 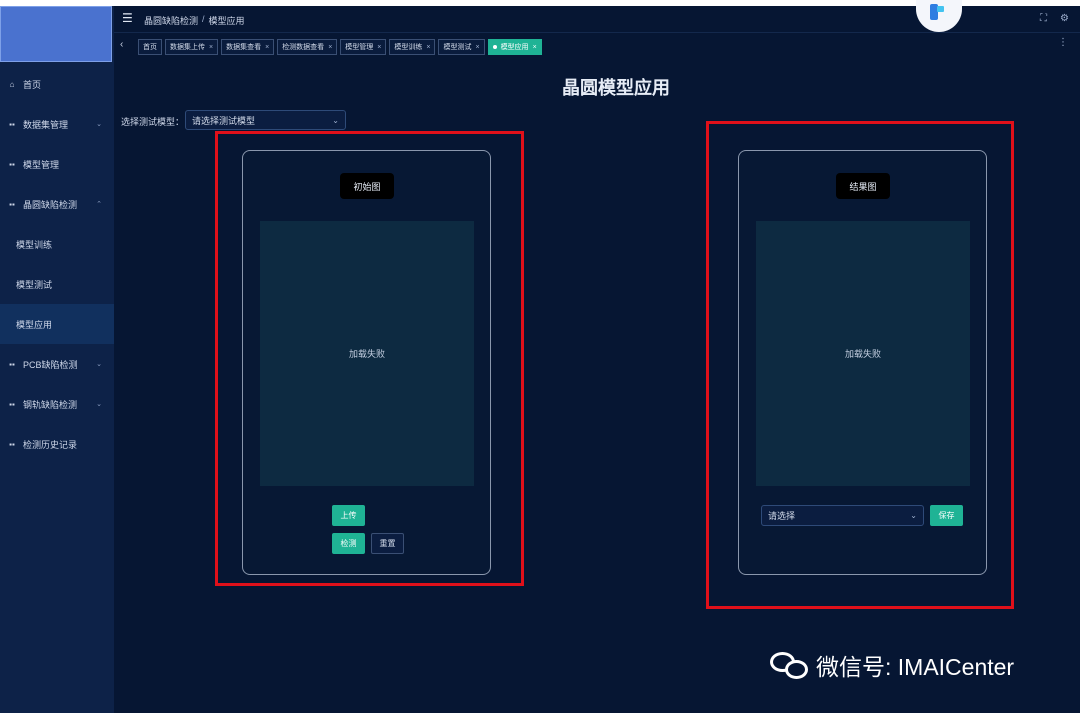 I want to click on breadcrumb: 晶圆缺陷检测 / 模型应用, so click(x=194, y=20).